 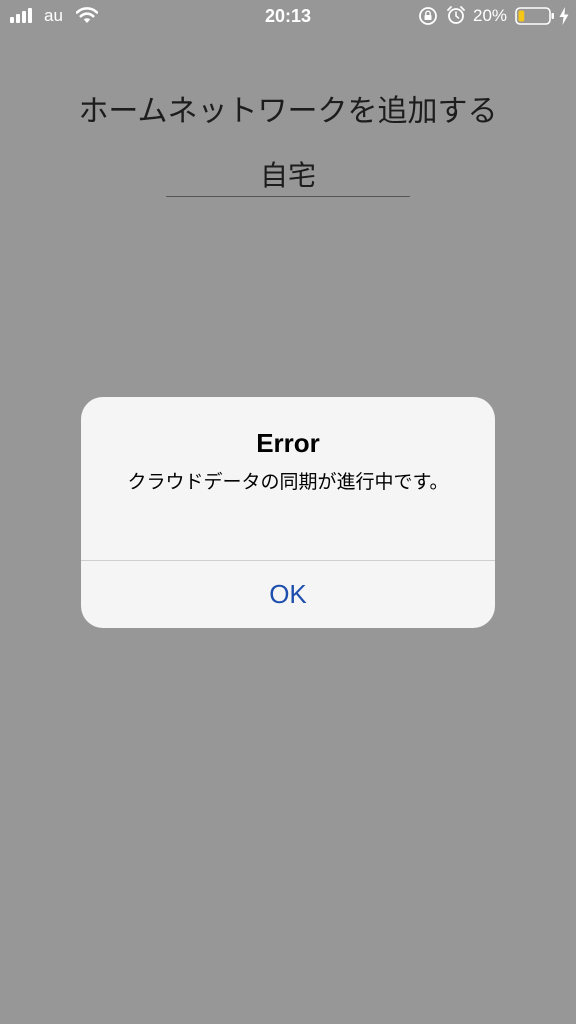 I want to click on charging-icon, so click(x=564, y=16).